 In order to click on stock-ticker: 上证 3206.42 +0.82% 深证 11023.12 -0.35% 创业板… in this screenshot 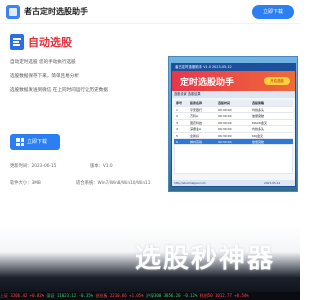, I will do `click(150, 296)`.